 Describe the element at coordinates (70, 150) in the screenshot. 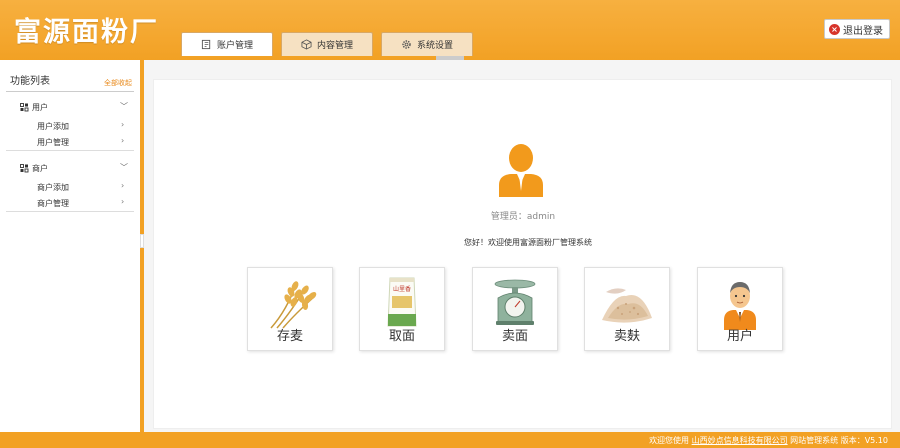

I see `group-divider` at that location.